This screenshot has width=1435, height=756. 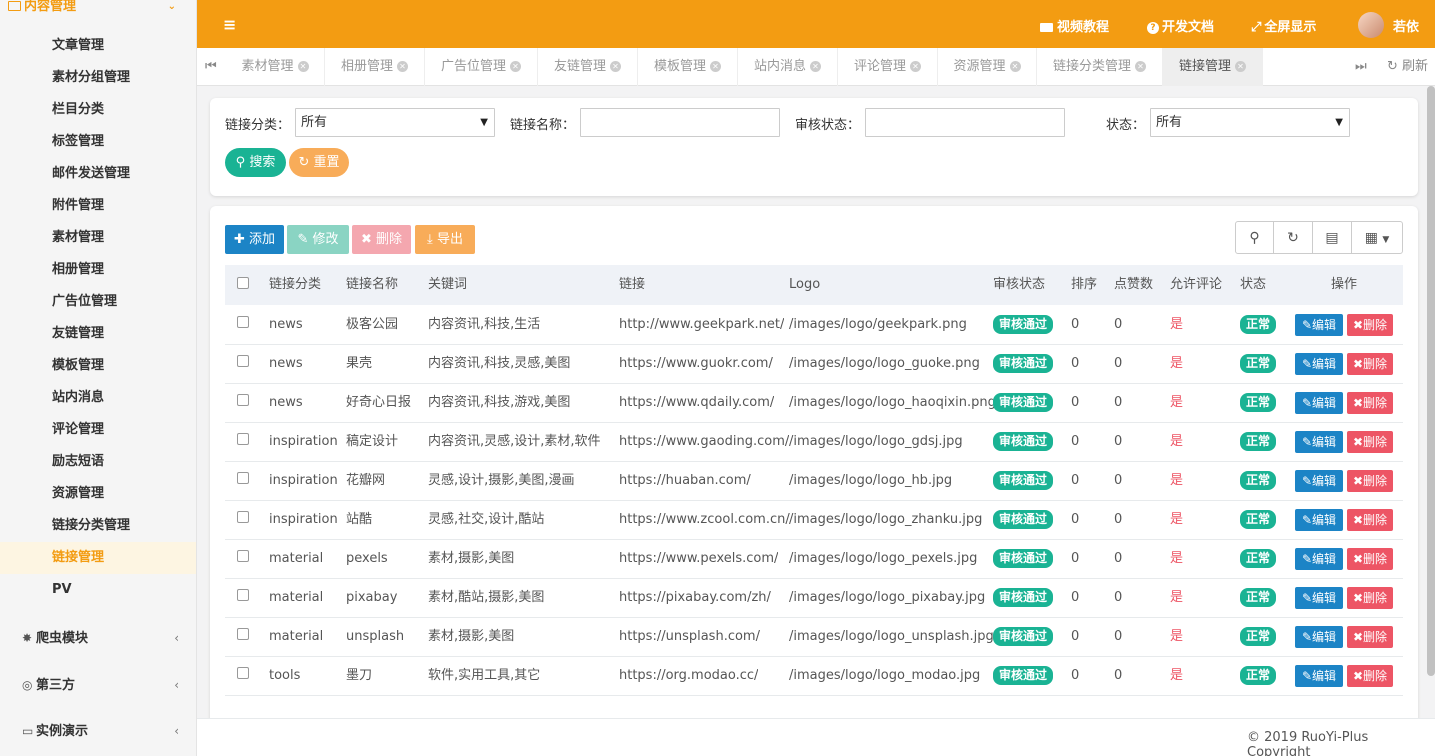 What do you see at coordinates (395, 122) in the screenshot?
I see `category-select: 所有 ▼` at bounding box center [395, 122].